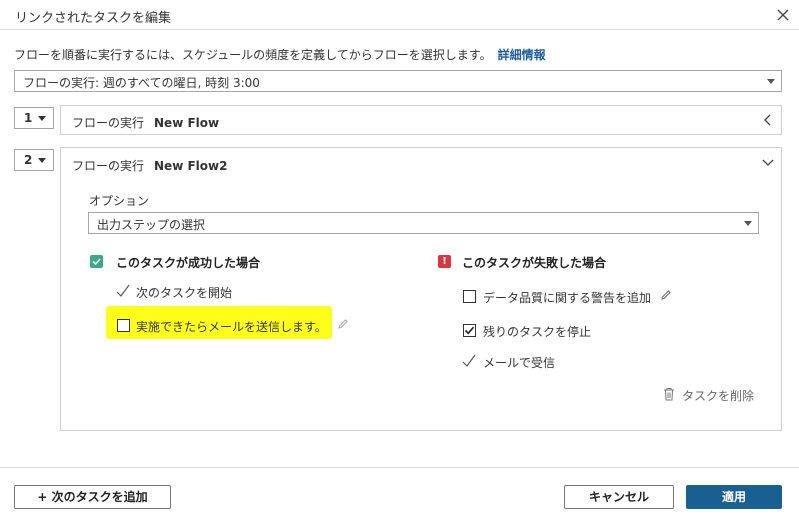 This screenshot has width=799, height=526. What do you see at coordinates (145, 122) in the screenshot?
I see `step-1-header: フローの実行 New Flow` at bounding box center [145, 122].